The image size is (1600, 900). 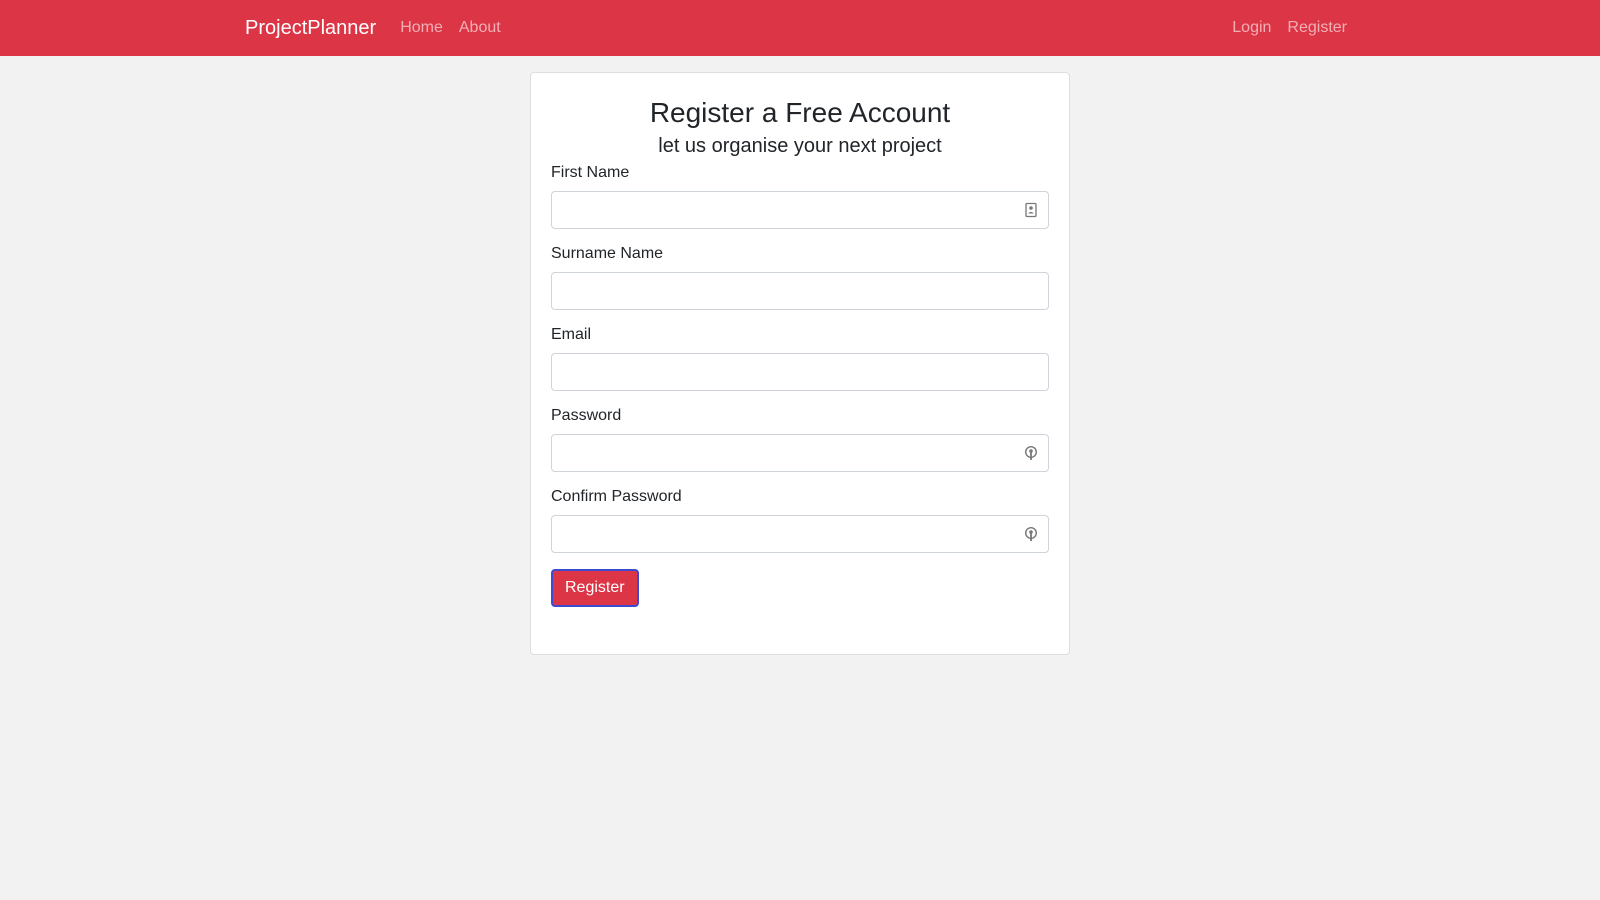 I want to click on surname-group: Surname Name, so click(x=800, y=277).